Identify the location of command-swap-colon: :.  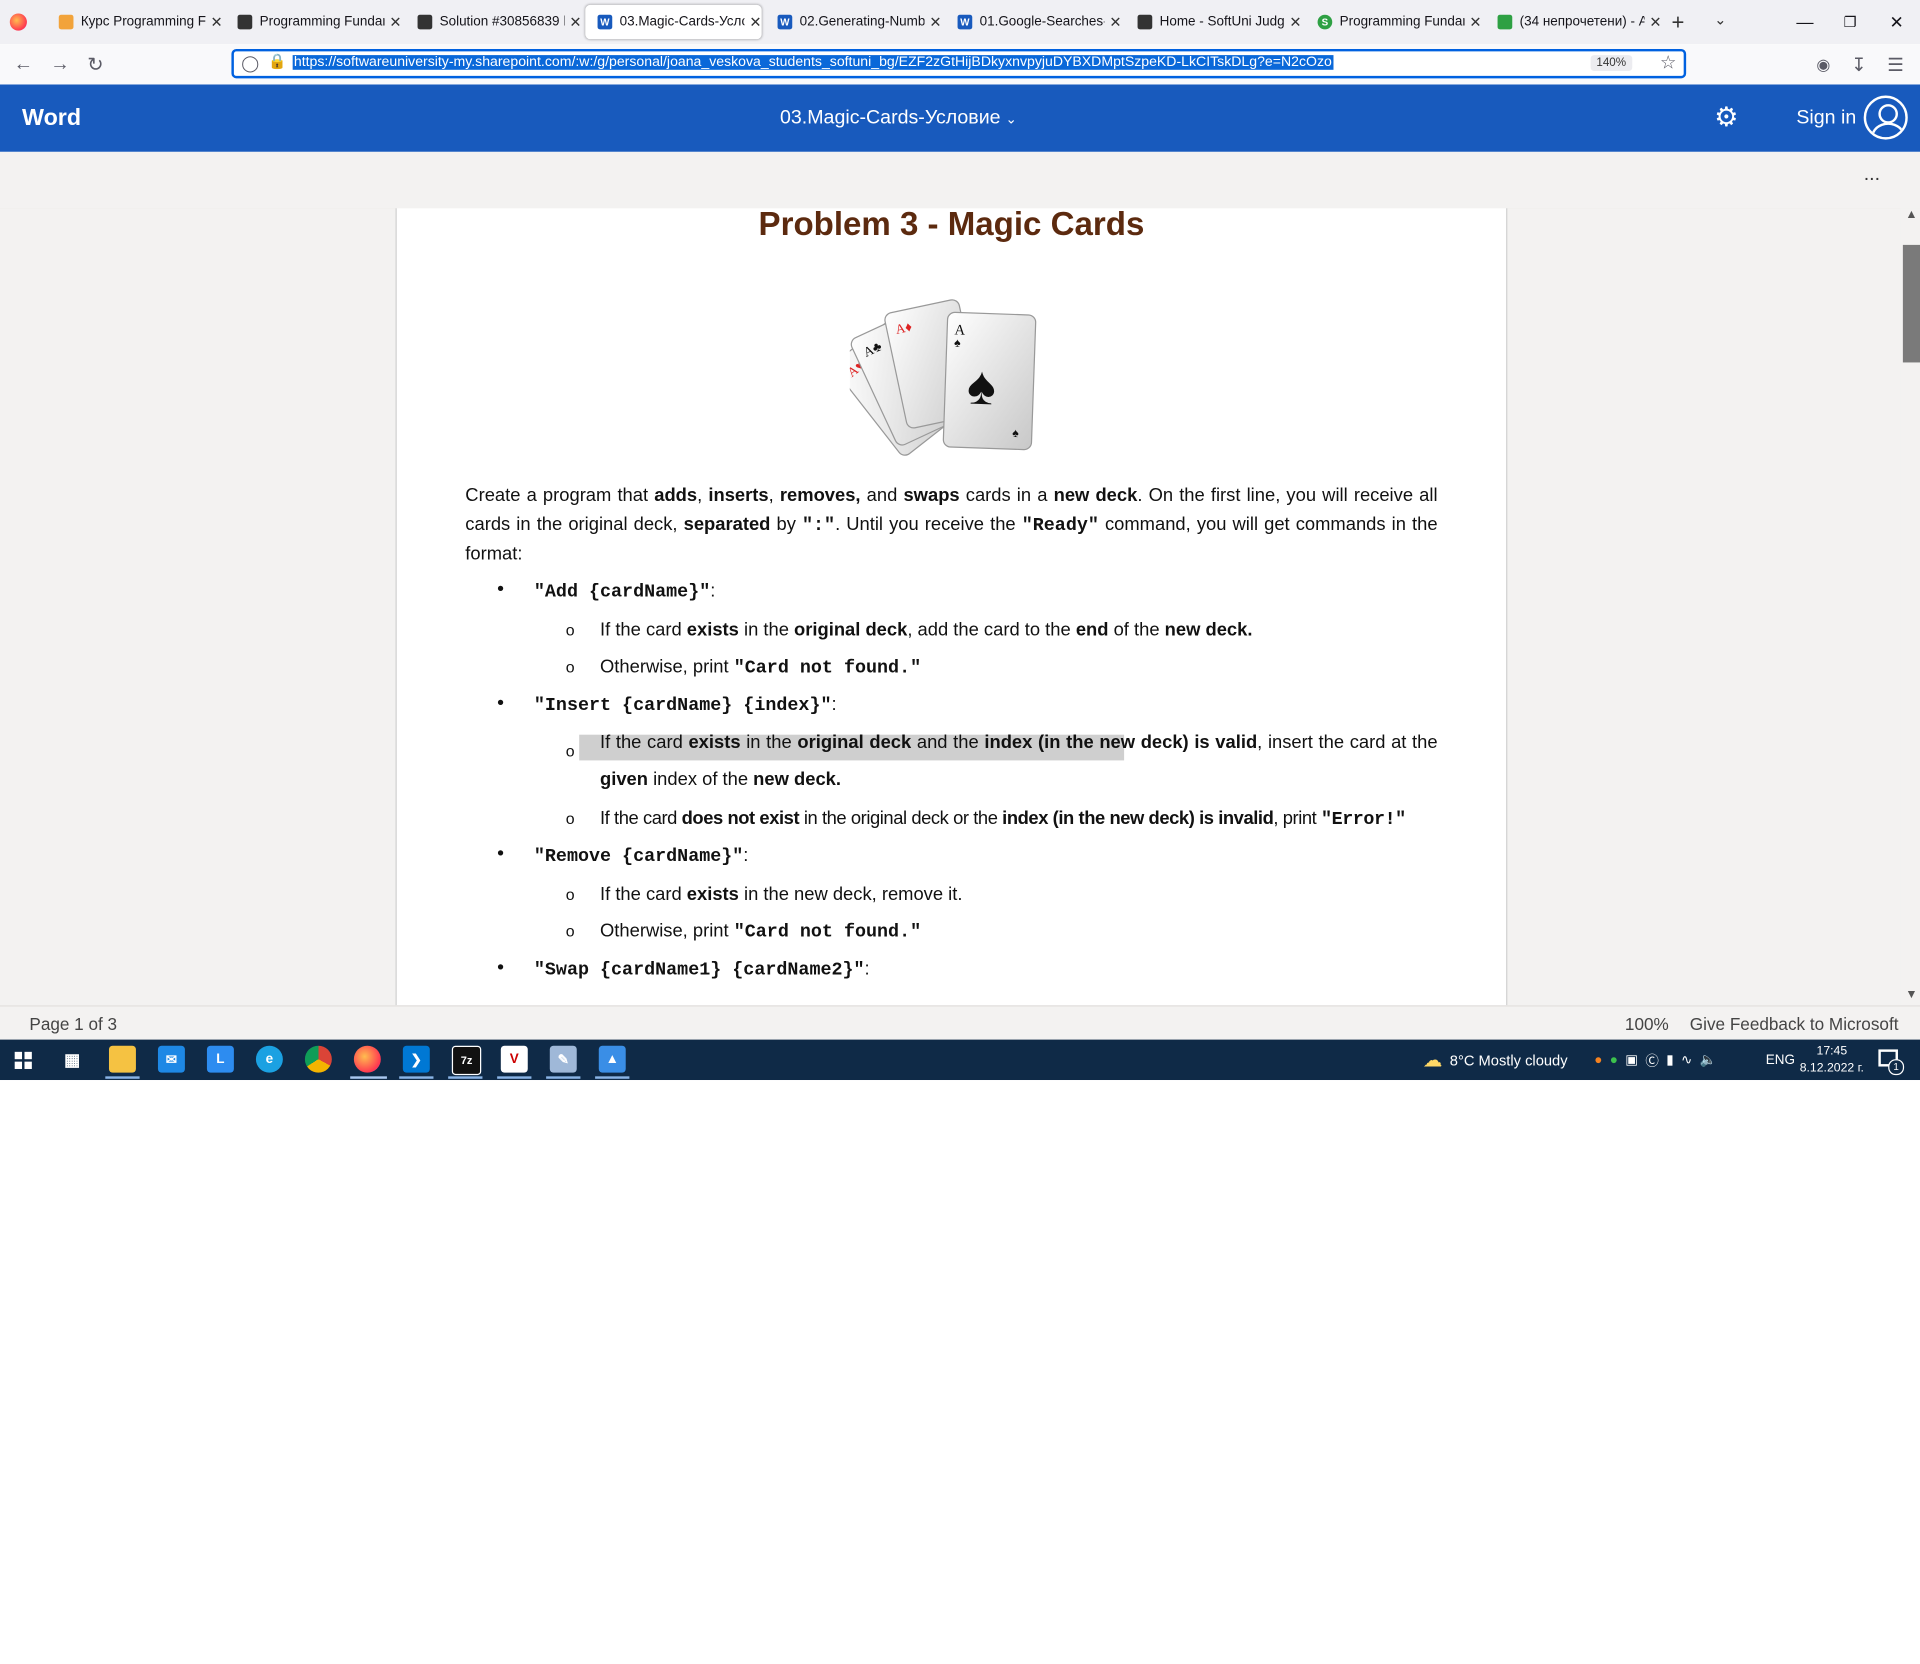
(867, 969).